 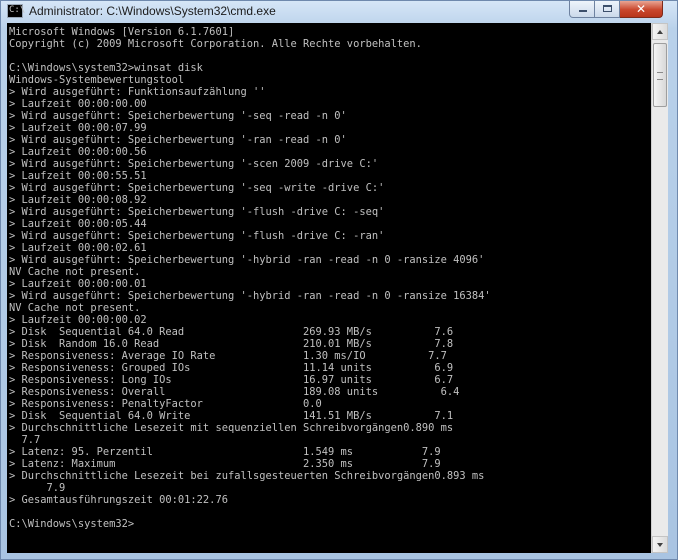 What do you see at coordinates (659, 288) in the screenshot?
I see `vertical-scrollbar` at bounding box center [659, 288].